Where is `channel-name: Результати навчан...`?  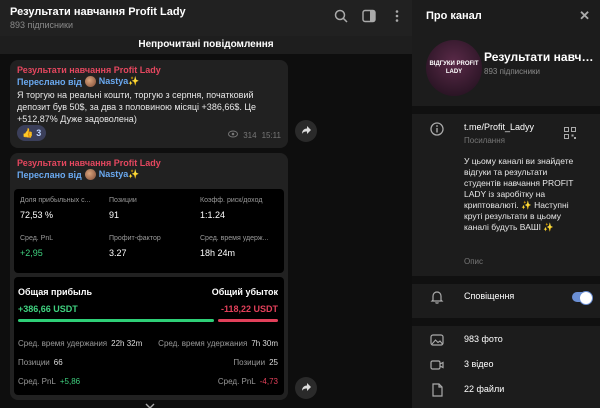 channel-name: Результати навчан... is located at coordinates (540, 57).